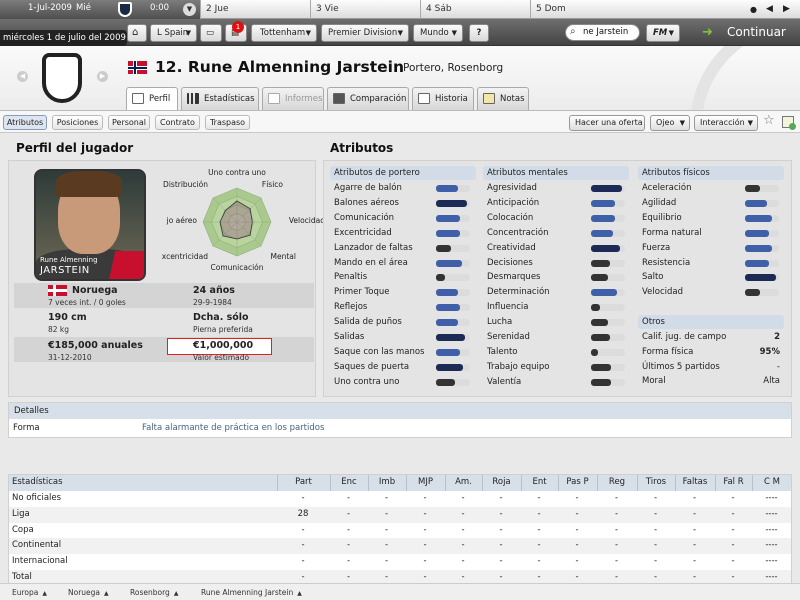  Describe the element at coordinates (556, 382) in the screenshot. I see `attribute-row: Valentía` at that location.